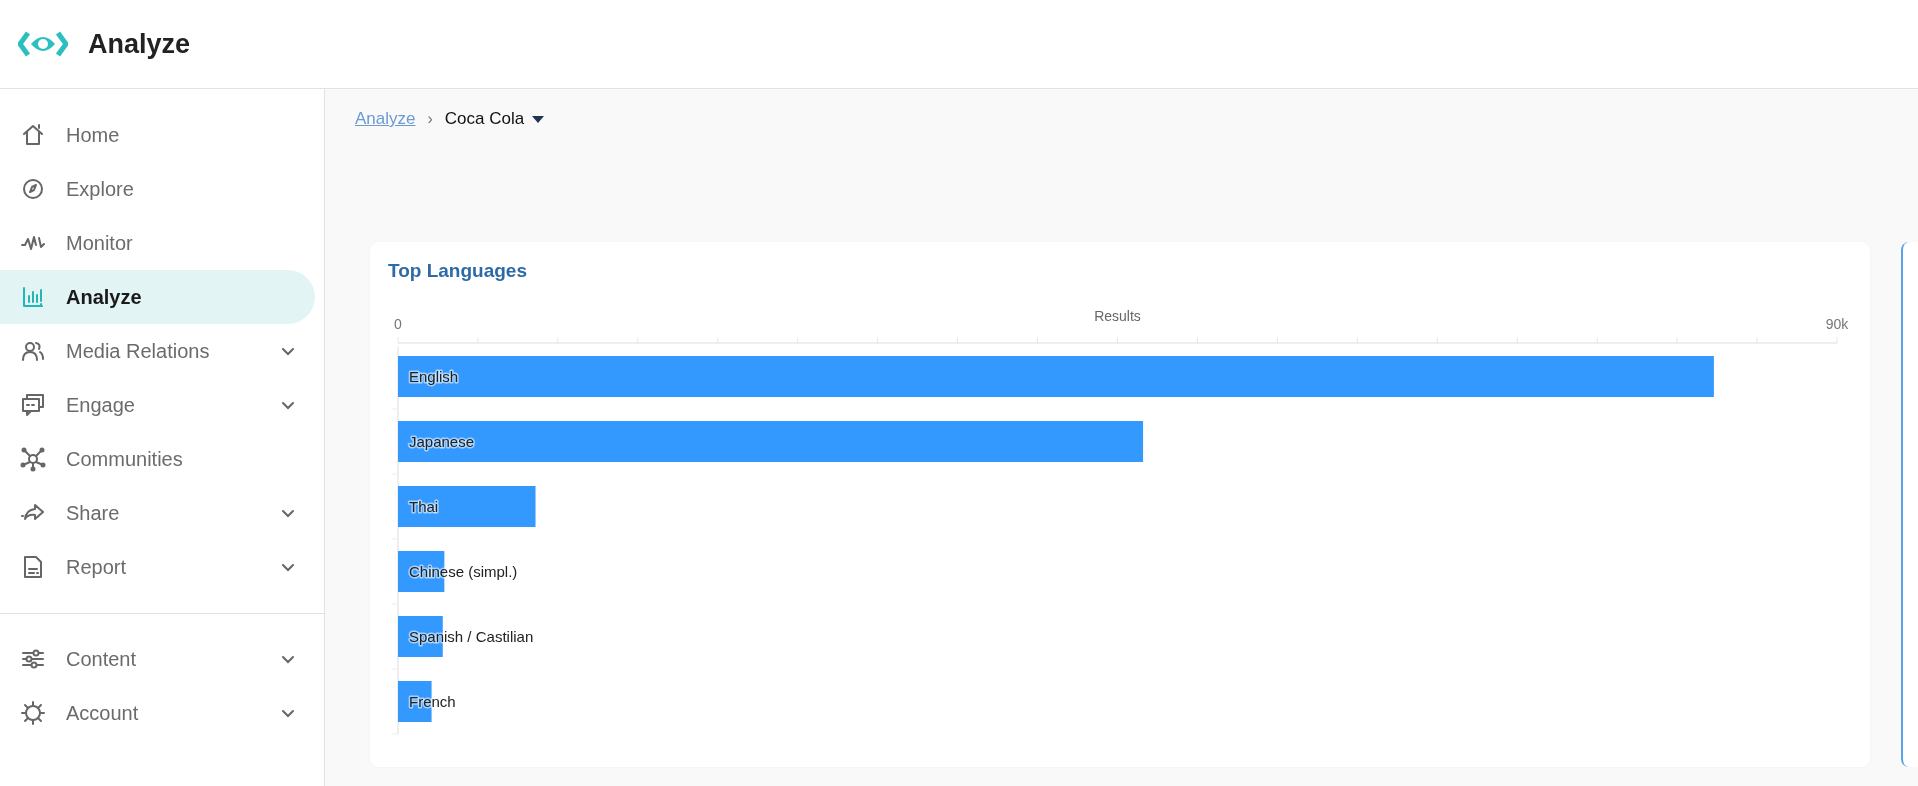 The image size is (1918, 786). Describe the element at coordinates (157, 243) in the screenshot. I see `sidebar-item: Monitor` at that location.